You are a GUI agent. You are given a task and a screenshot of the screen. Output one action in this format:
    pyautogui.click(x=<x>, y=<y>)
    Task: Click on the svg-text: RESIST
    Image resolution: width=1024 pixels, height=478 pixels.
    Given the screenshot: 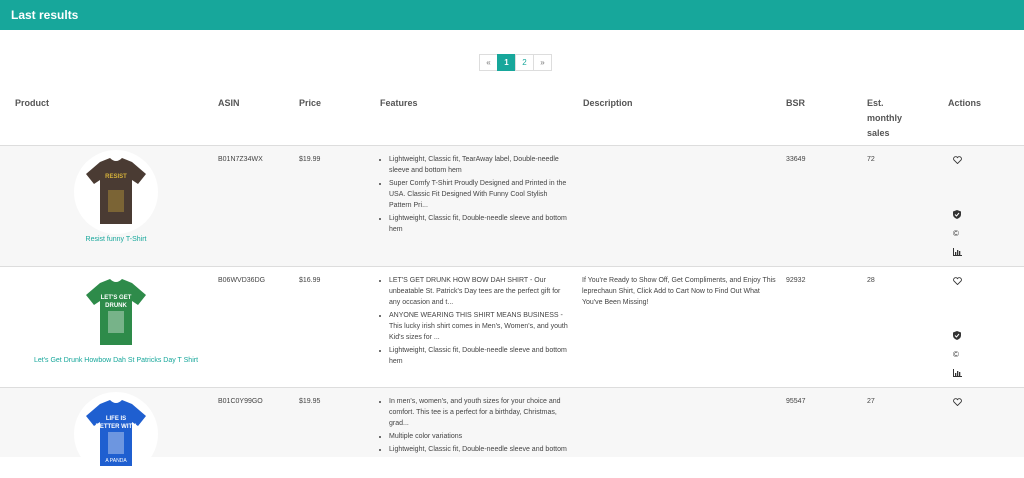 What is the action you would take?
    pyautogui.click(x=116, y=177)
    